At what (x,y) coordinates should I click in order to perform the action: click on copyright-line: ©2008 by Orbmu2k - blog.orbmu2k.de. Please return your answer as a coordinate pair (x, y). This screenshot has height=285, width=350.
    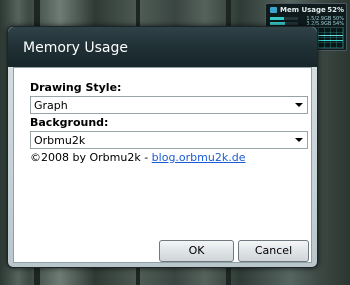
    Looking at the image, I should click on (137, 157).